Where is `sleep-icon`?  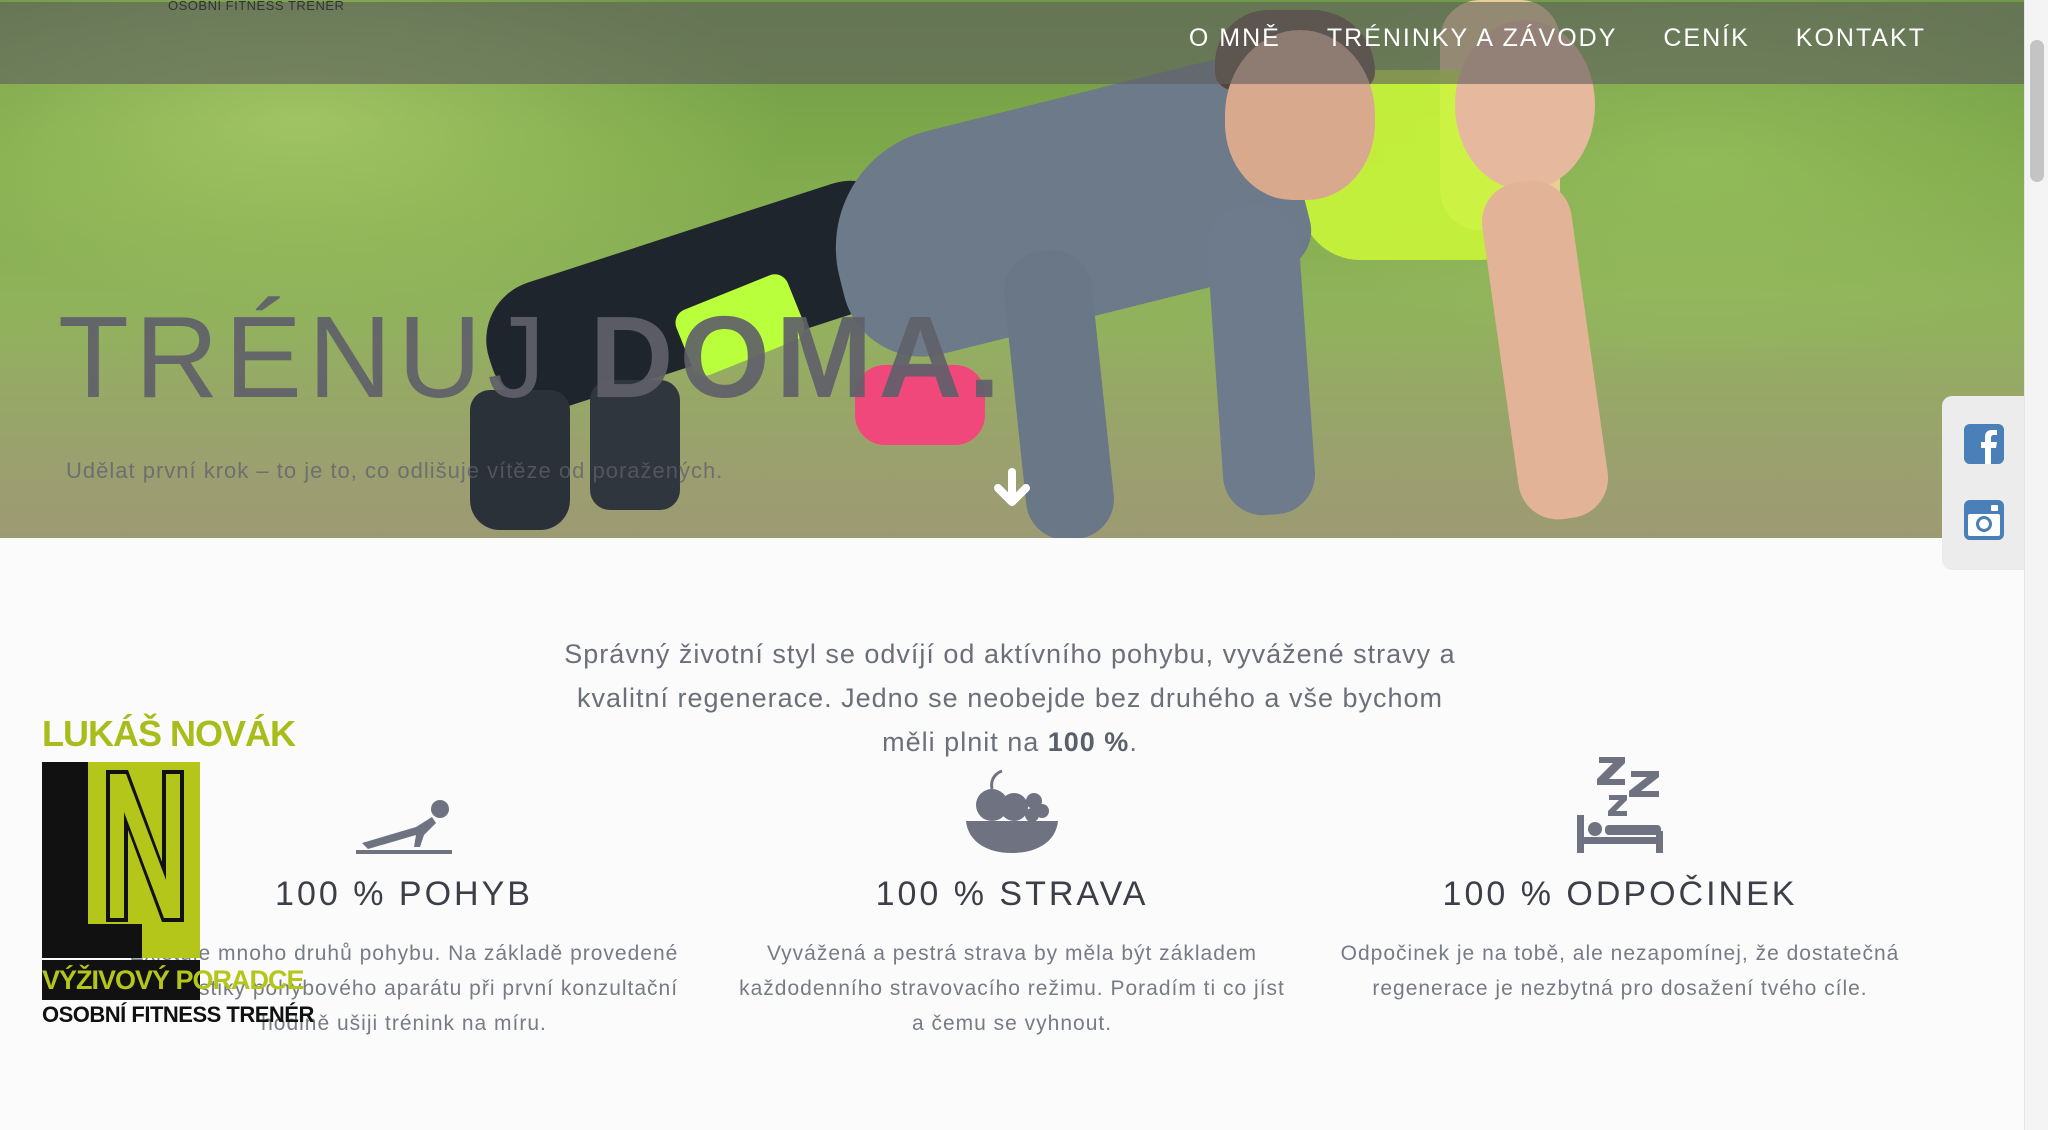 sleep-icon is located at coordinates (1620, 805).